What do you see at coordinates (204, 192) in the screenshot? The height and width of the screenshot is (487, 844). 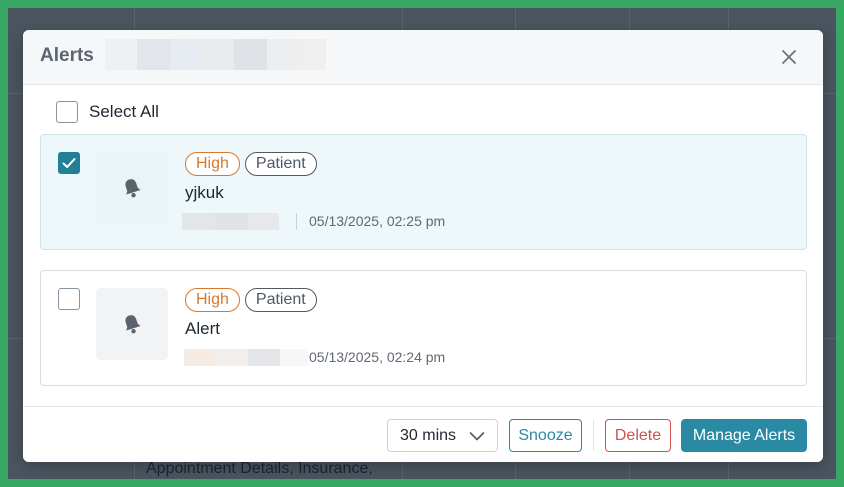 I see `alert-title: yjkuk` at bounding box center [204, 192].